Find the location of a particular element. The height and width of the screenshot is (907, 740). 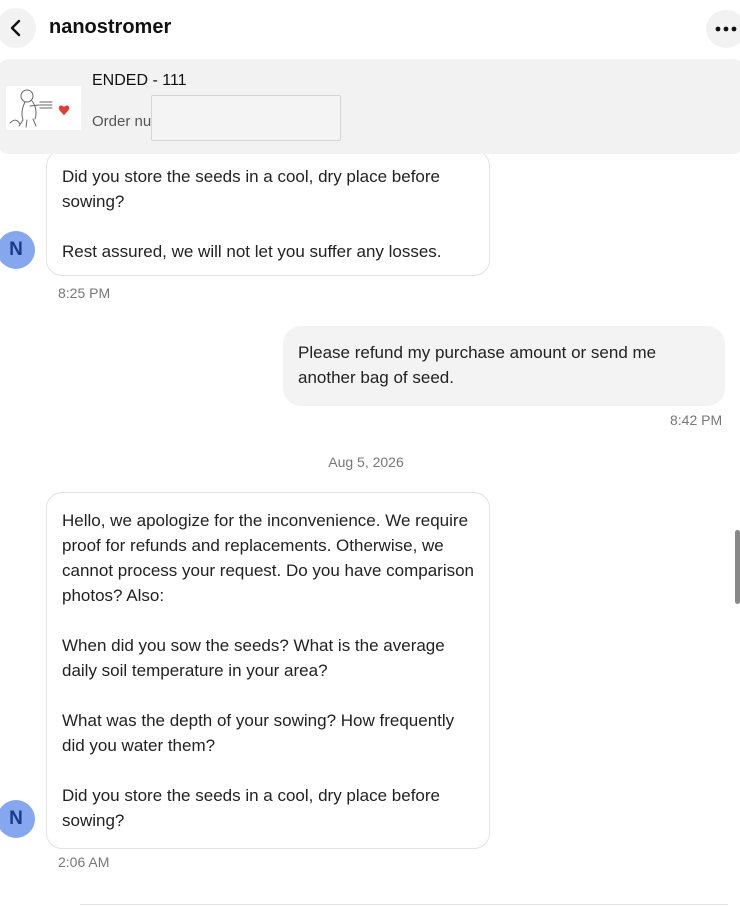

more-options-button is located at coordinates (723, 29).